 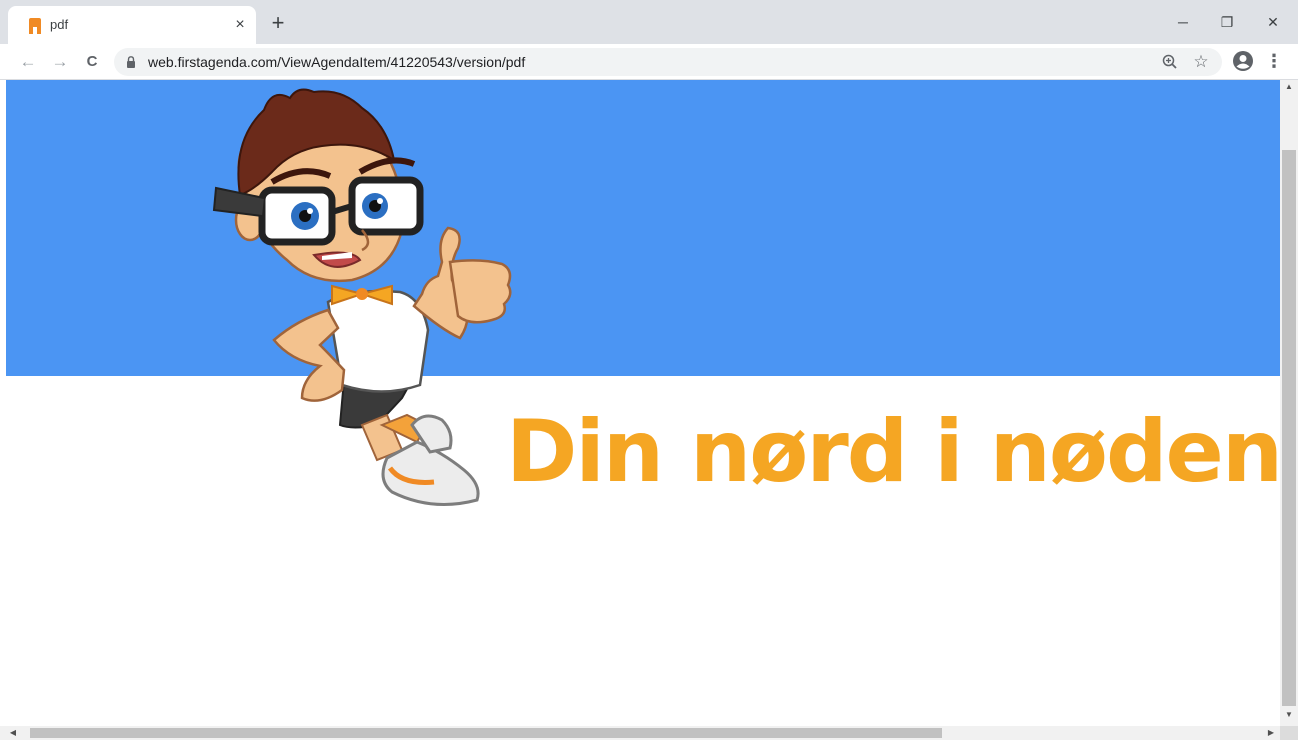 I want to click on nerd-mascot-illustration, so click(x=362, y=297).